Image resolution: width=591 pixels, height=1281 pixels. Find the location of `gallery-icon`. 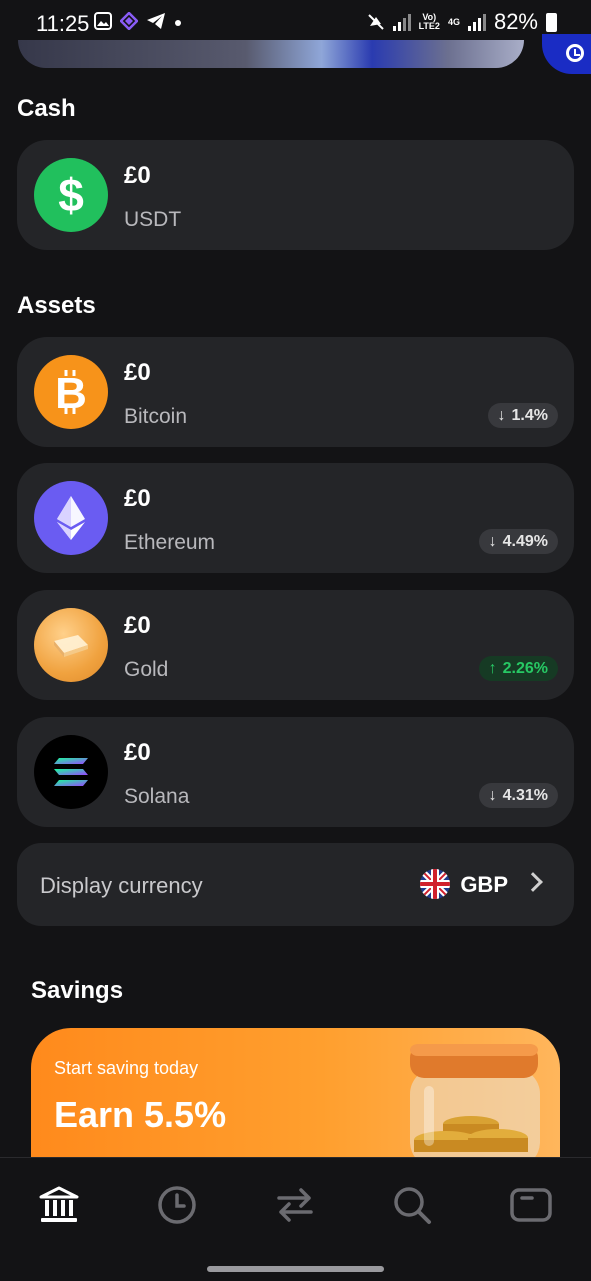

gallery-icon is located at coordinates (103, 21).